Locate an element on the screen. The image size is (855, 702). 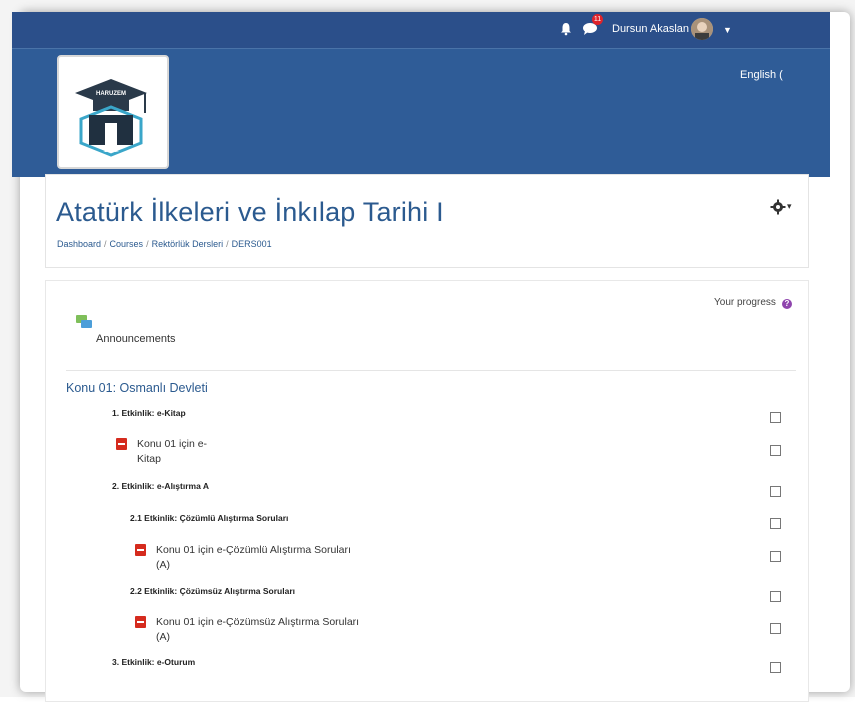
gear-icon is located at coordinates (778, 207).